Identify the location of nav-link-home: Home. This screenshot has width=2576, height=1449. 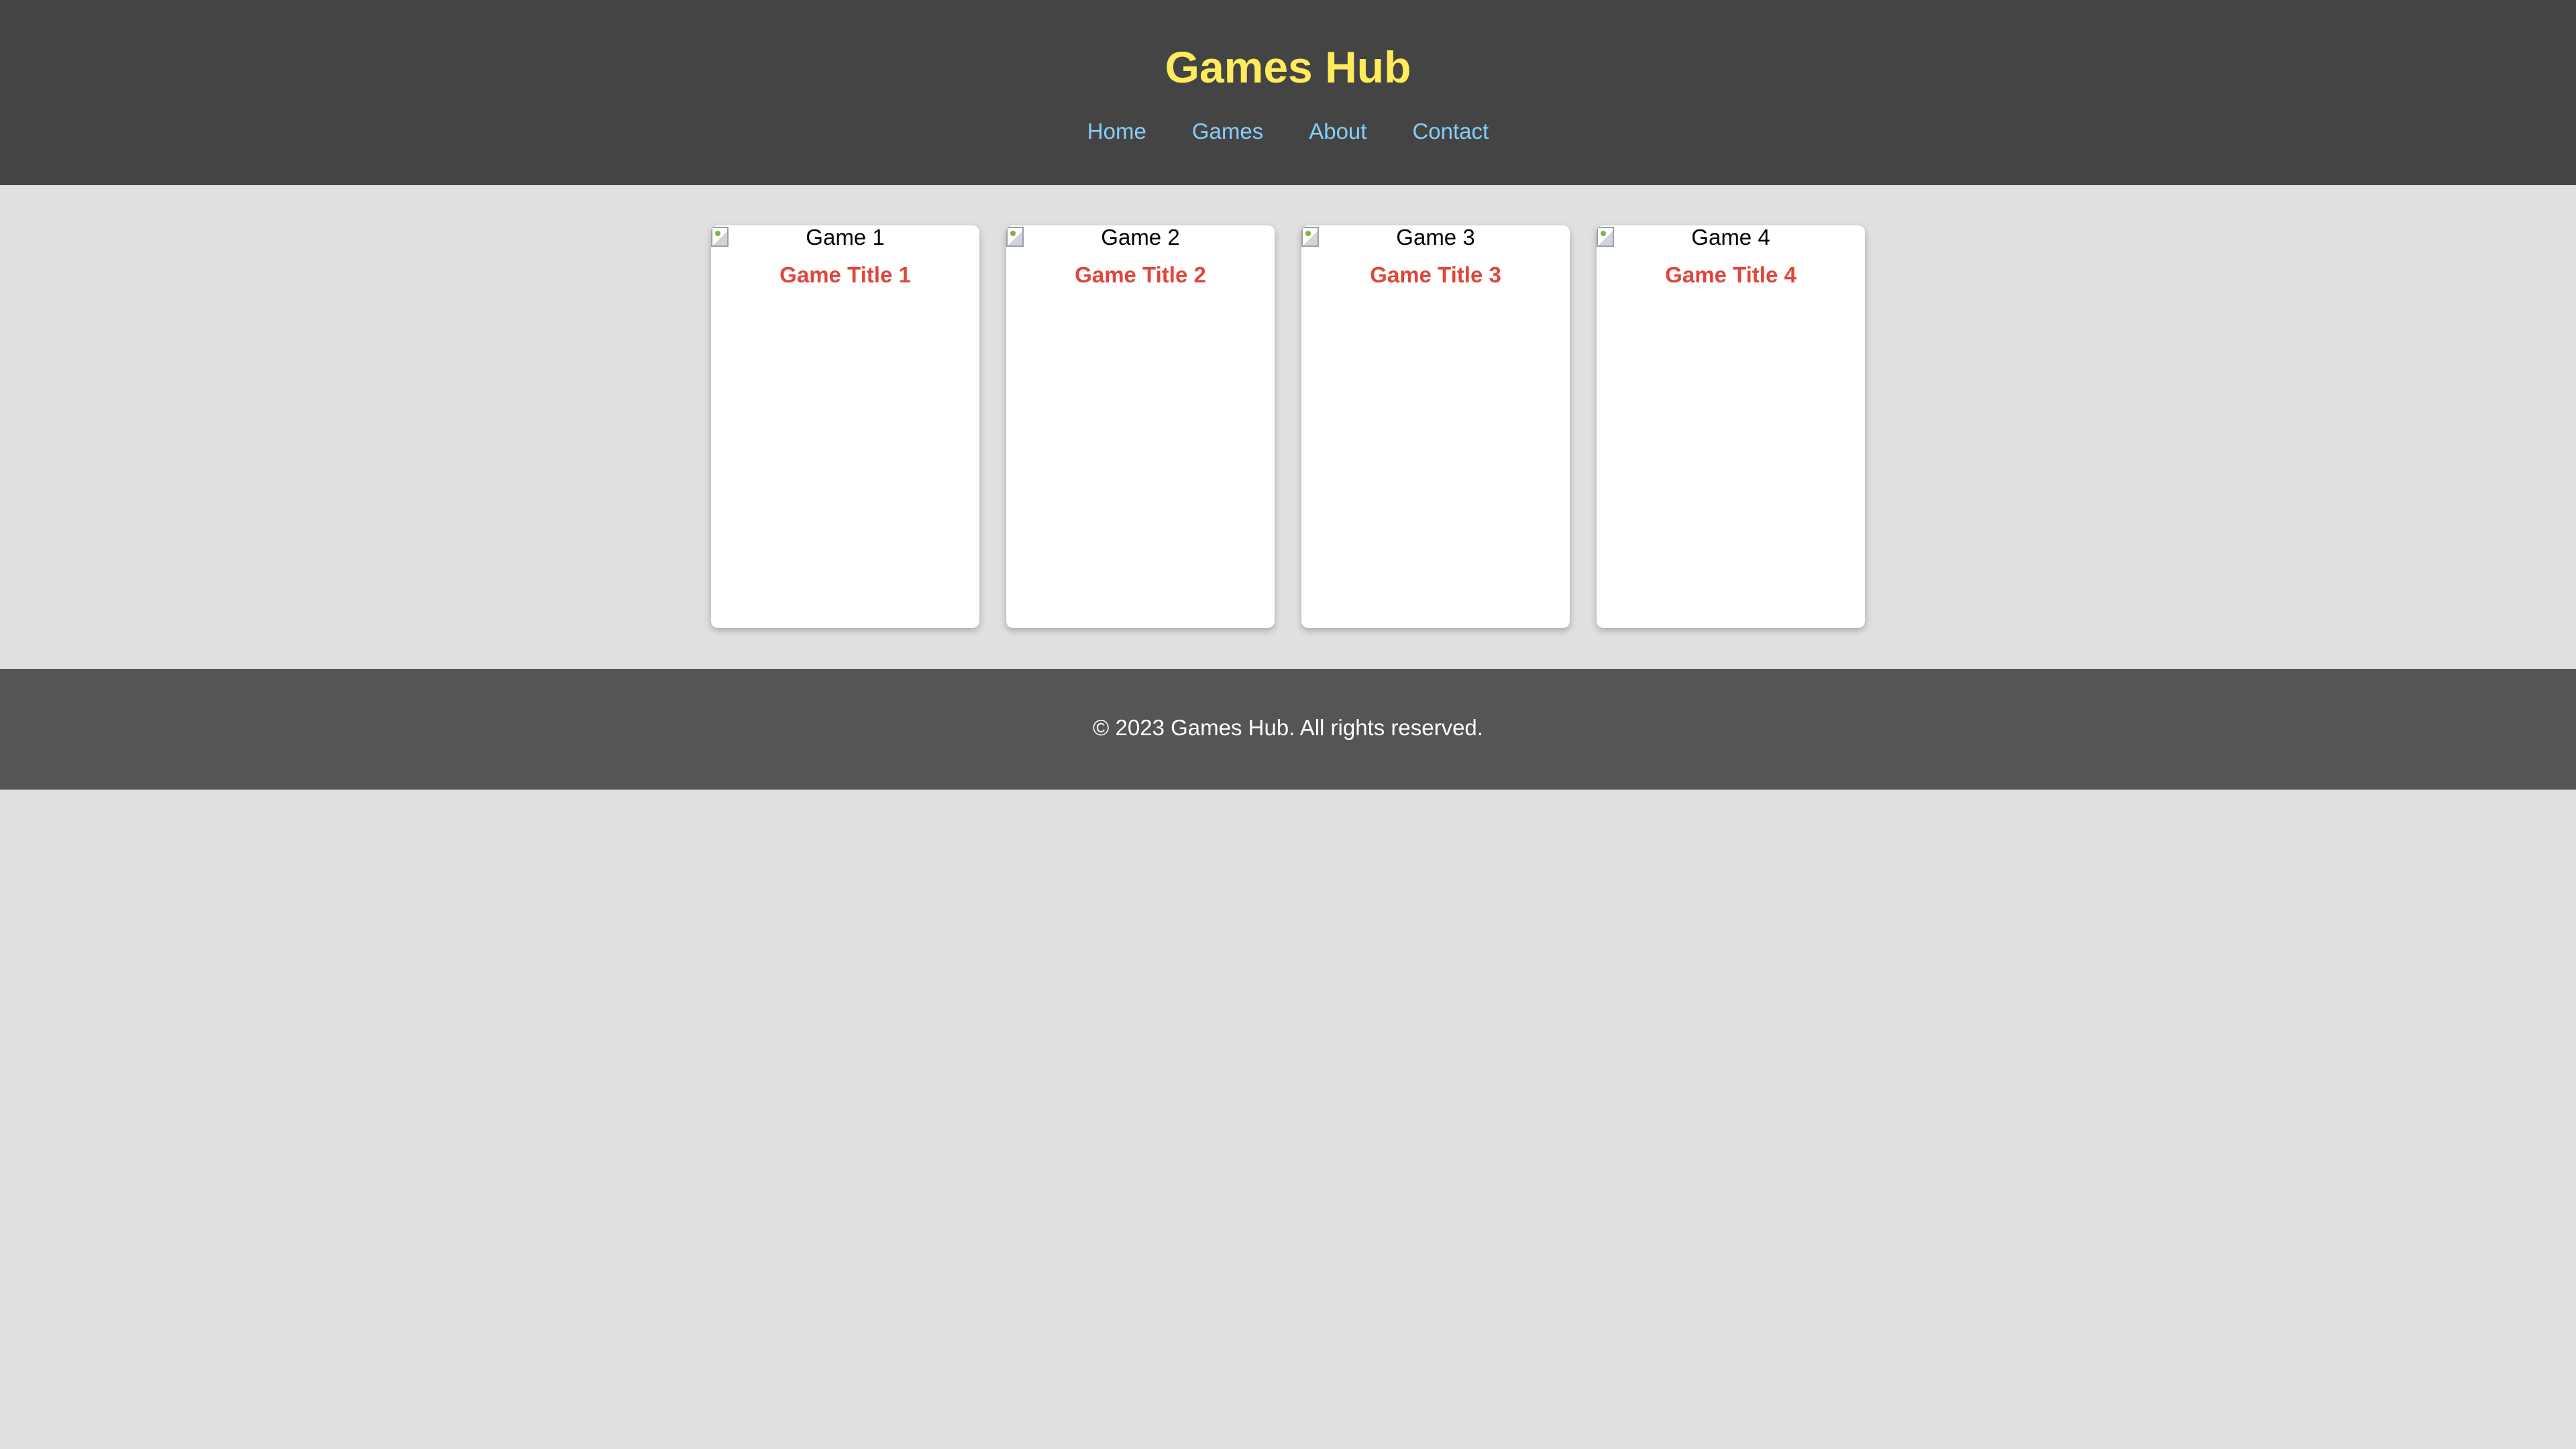
(1116, 131).